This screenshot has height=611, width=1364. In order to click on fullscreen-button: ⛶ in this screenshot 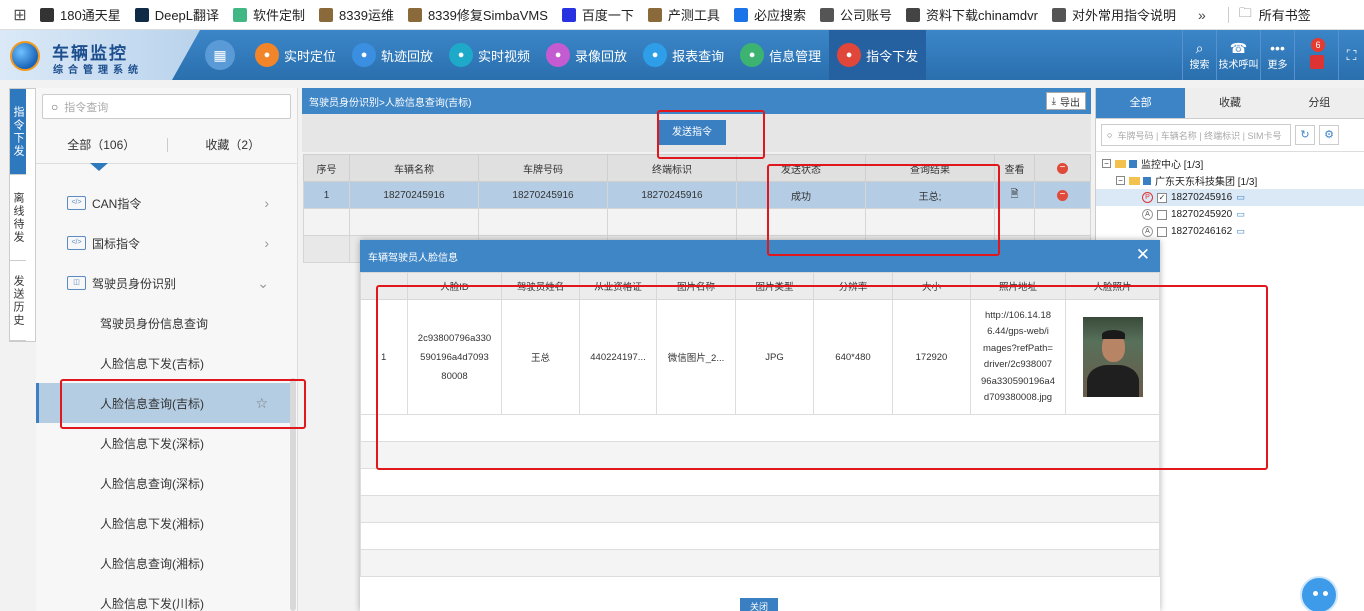, I will do `click(1351, 55)`.